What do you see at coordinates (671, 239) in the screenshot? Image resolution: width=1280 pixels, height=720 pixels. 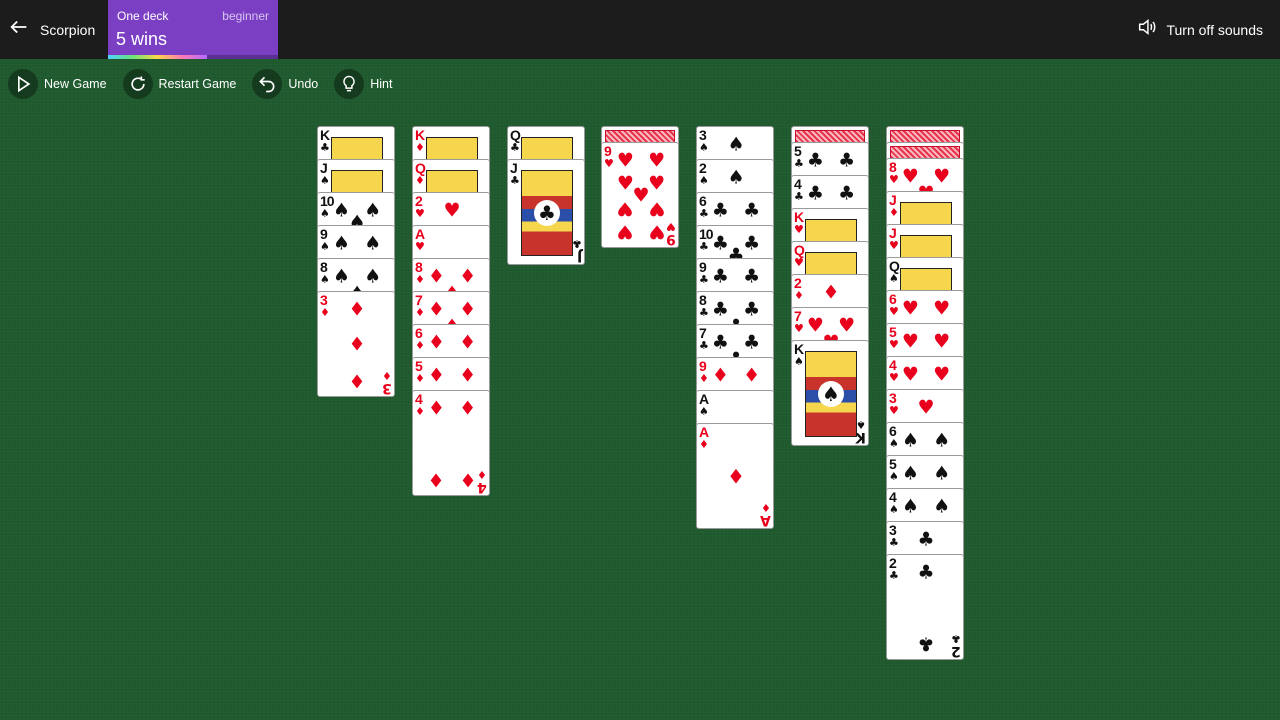 I see `card-rank-bottom: 9` at bounding box center [671, 239].